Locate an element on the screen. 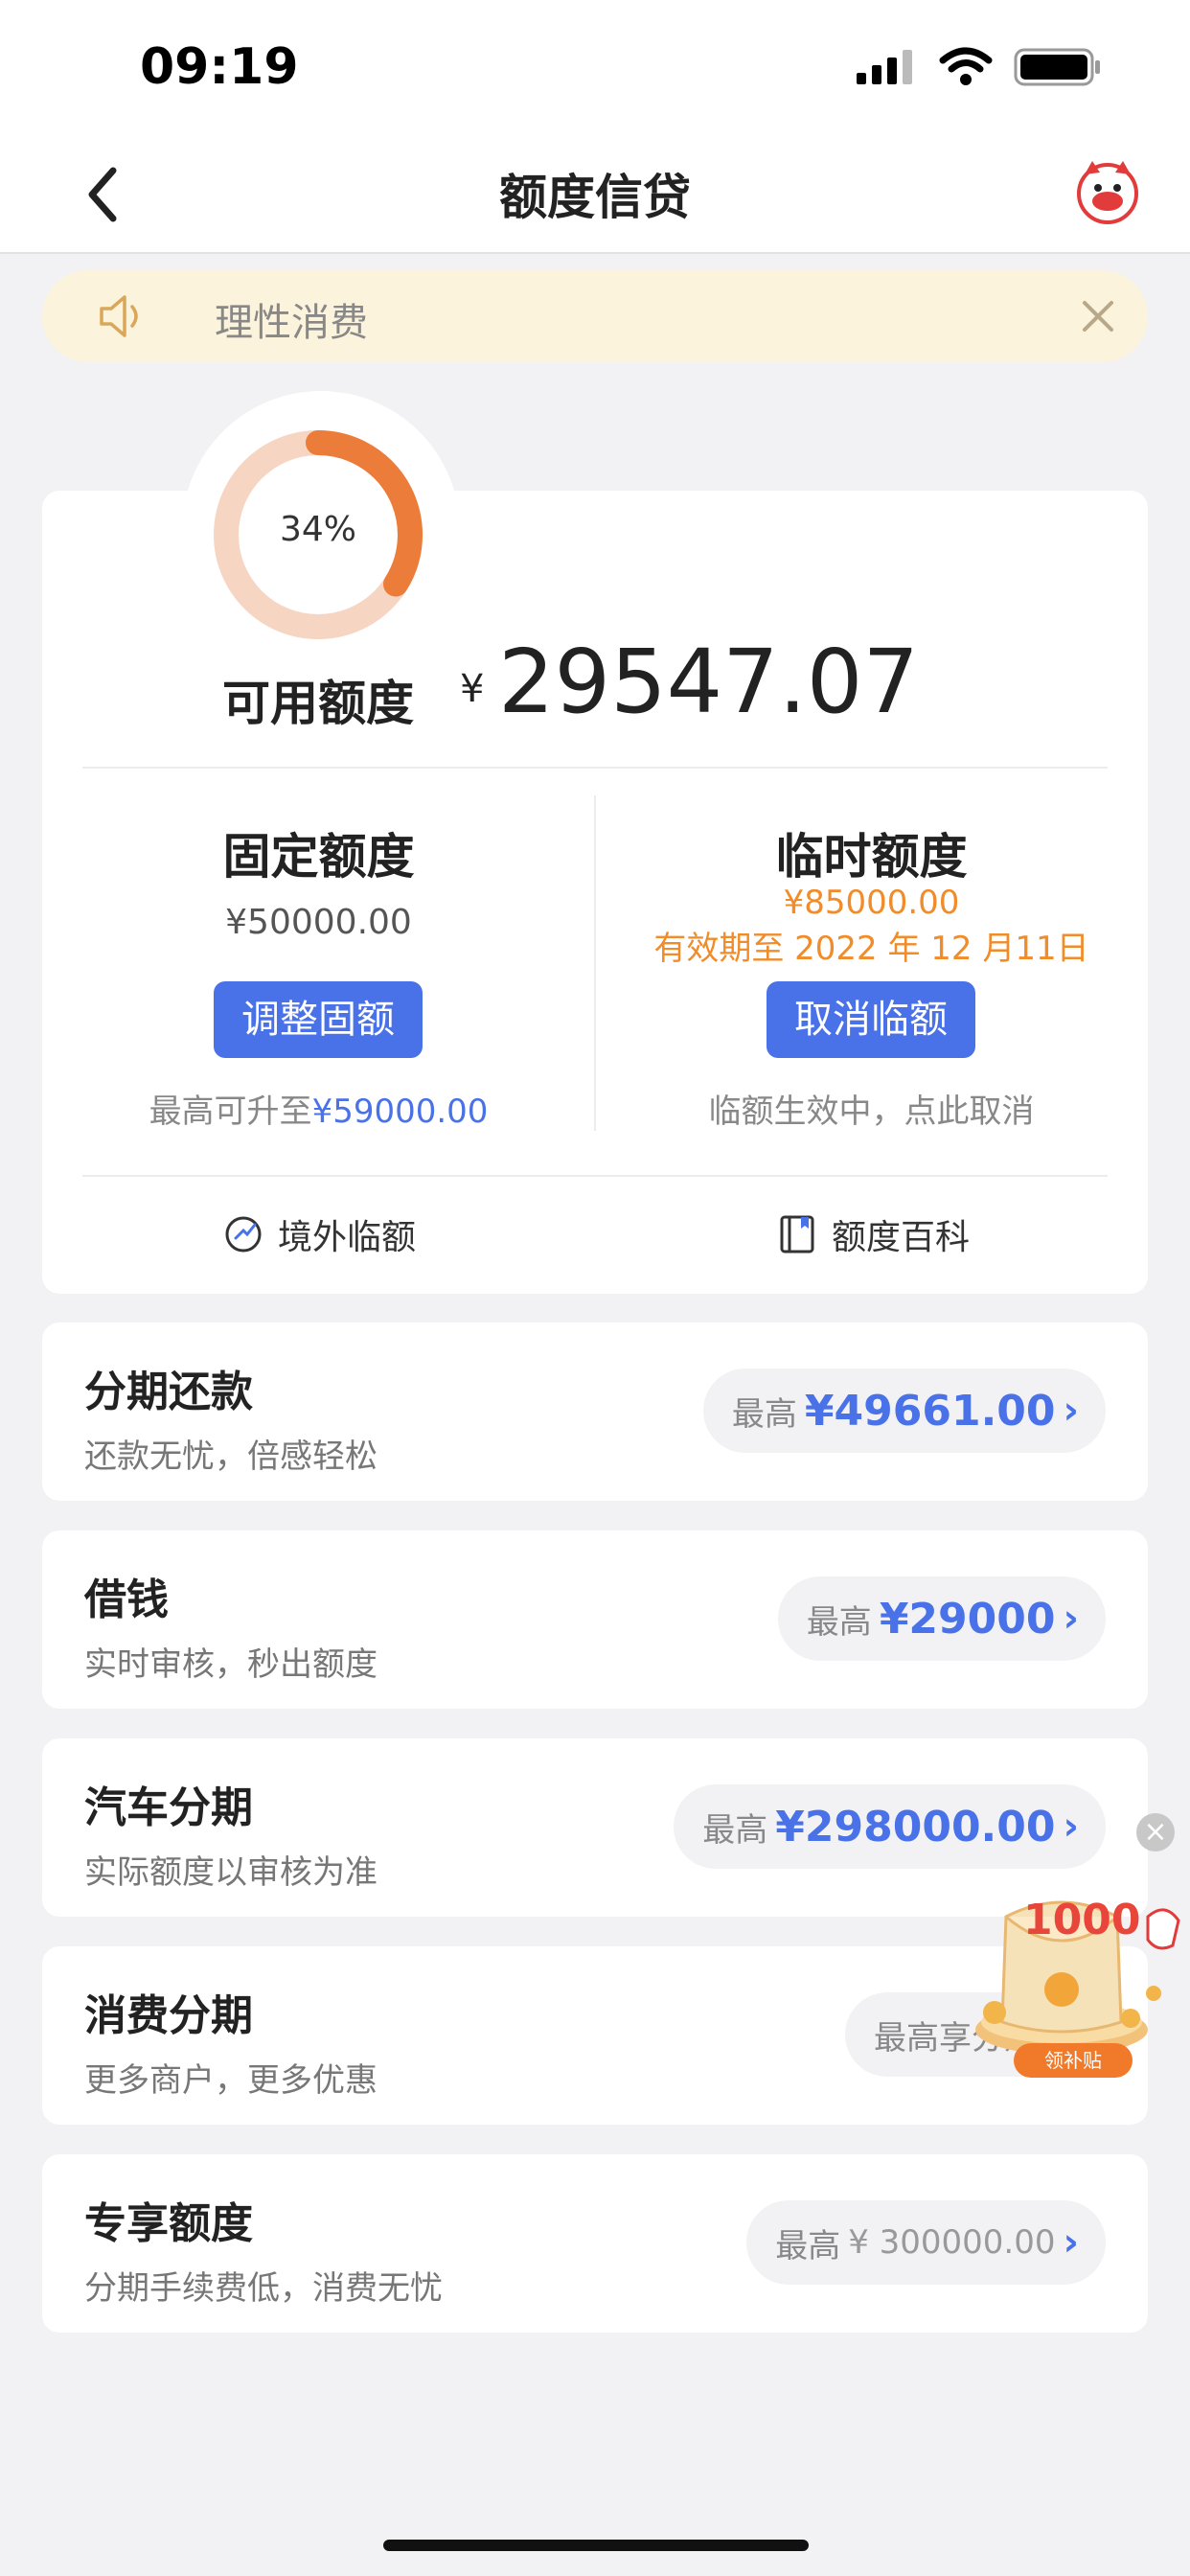  limit-pill: 最高 ¥29000 › is located at coordinates (942, 1618).